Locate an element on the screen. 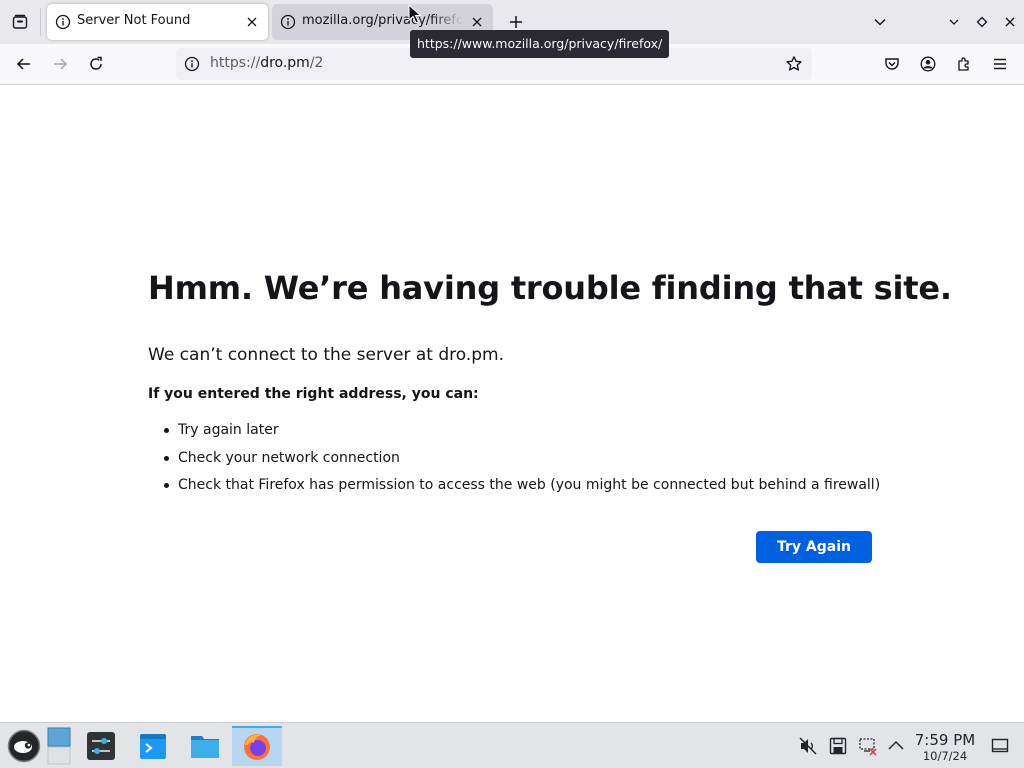  minimize-icon is located at coordinates (954, 22).